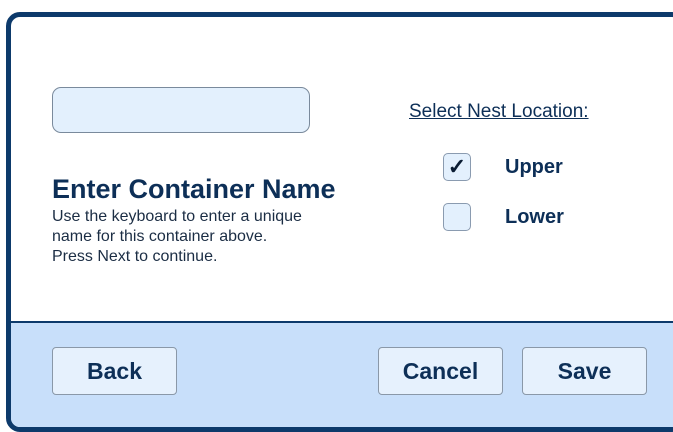 The image size is (673, 432). What do you see at coordinates (114, 371) in the screenshot?
I see `back-button: Back` at bounding box center [114, 371].